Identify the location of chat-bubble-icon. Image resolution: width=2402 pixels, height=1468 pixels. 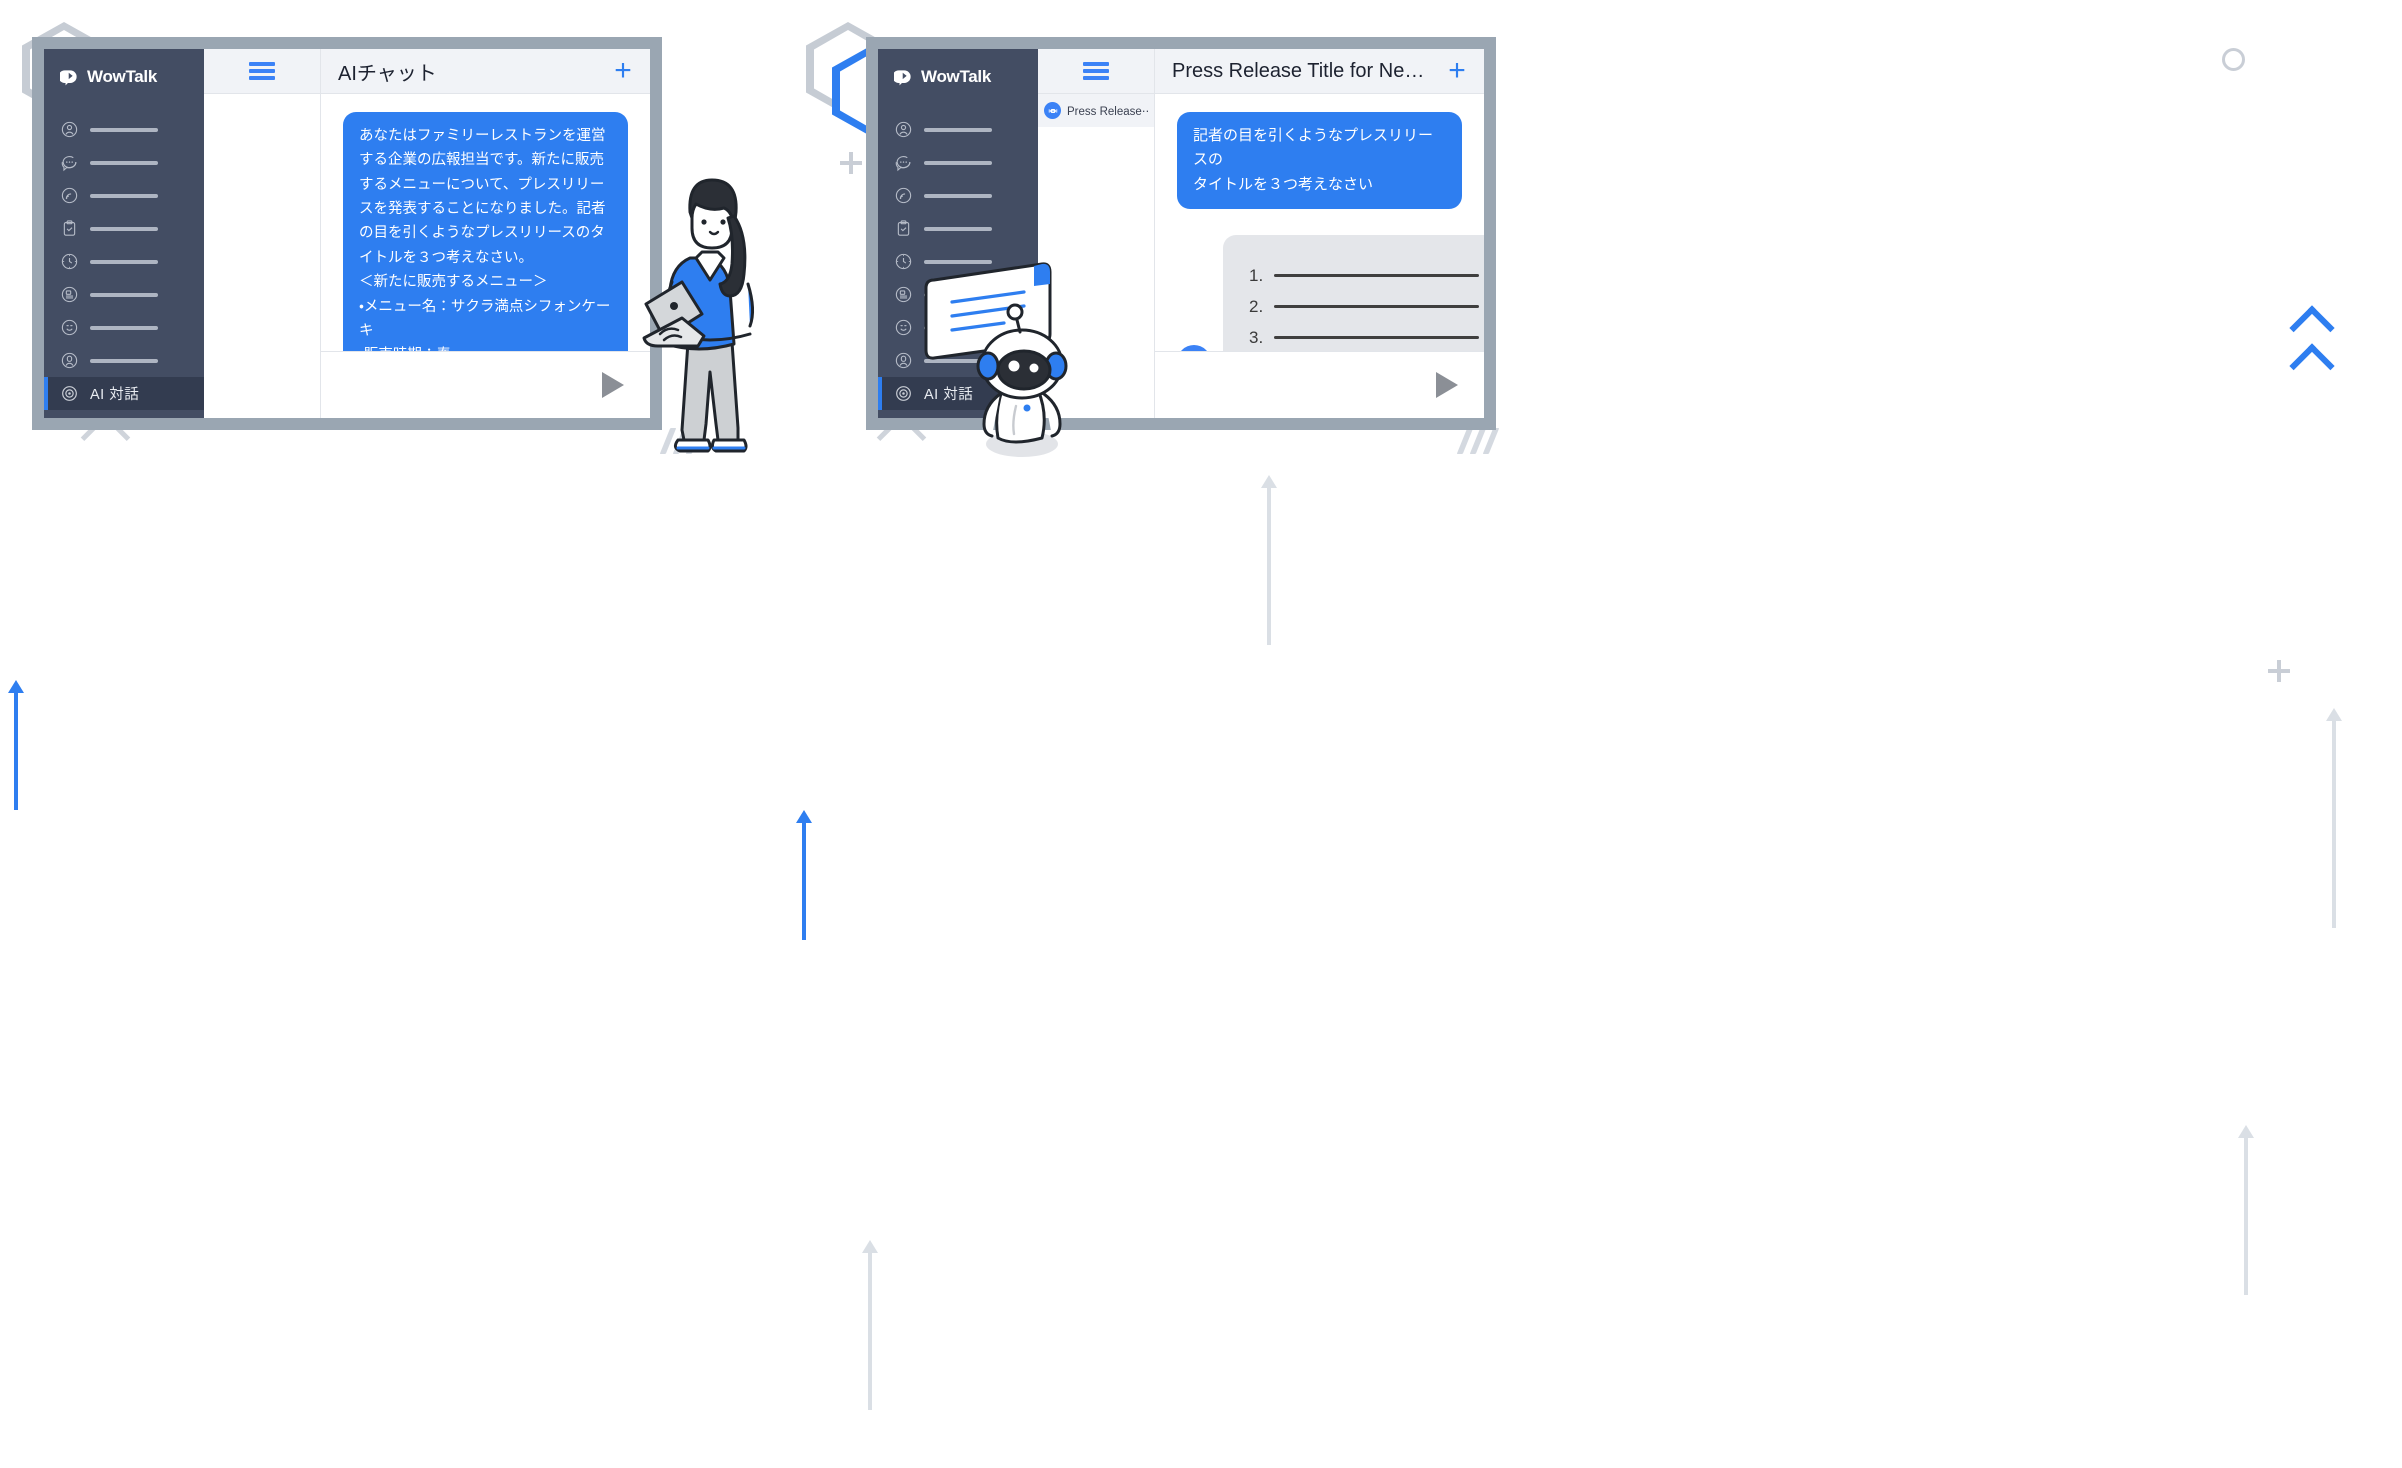
(69, 162).